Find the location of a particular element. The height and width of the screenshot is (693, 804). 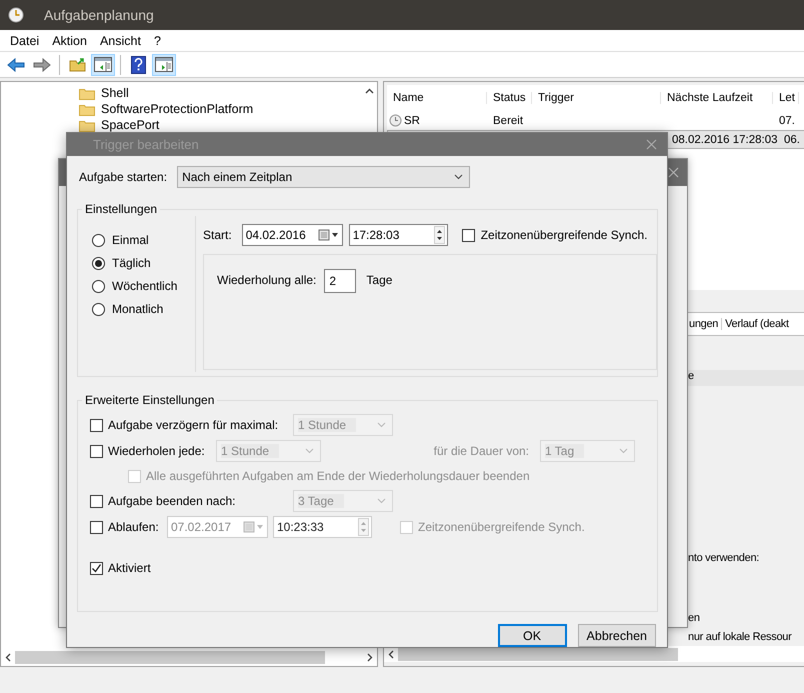

radio-label: Einmal is located at coordinates (130, 240).